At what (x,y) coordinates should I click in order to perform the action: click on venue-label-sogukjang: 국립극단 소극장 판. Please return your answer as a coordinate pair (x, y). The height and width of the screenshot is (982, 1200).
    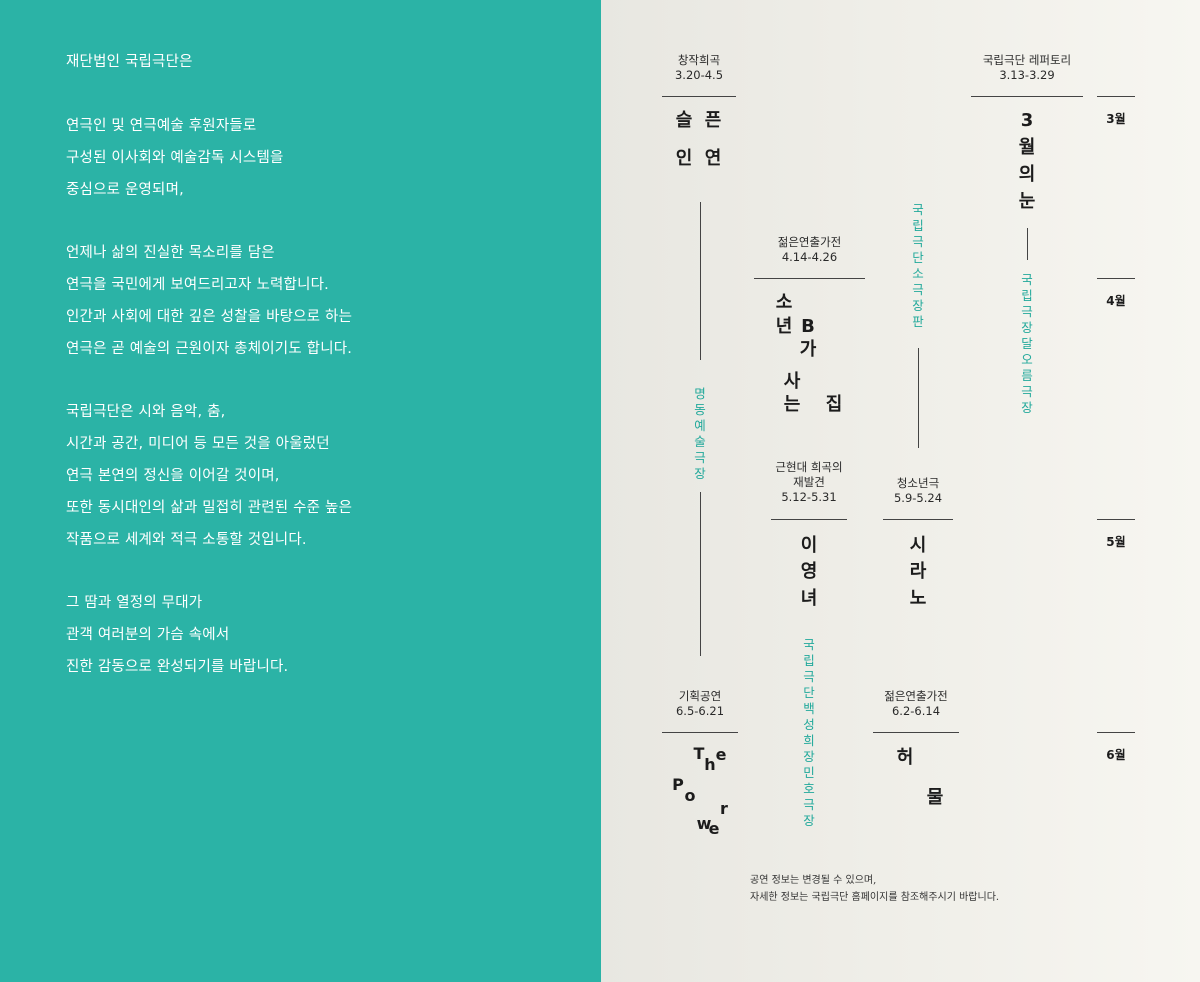
    Looking at the image, I should click on (918, 265).